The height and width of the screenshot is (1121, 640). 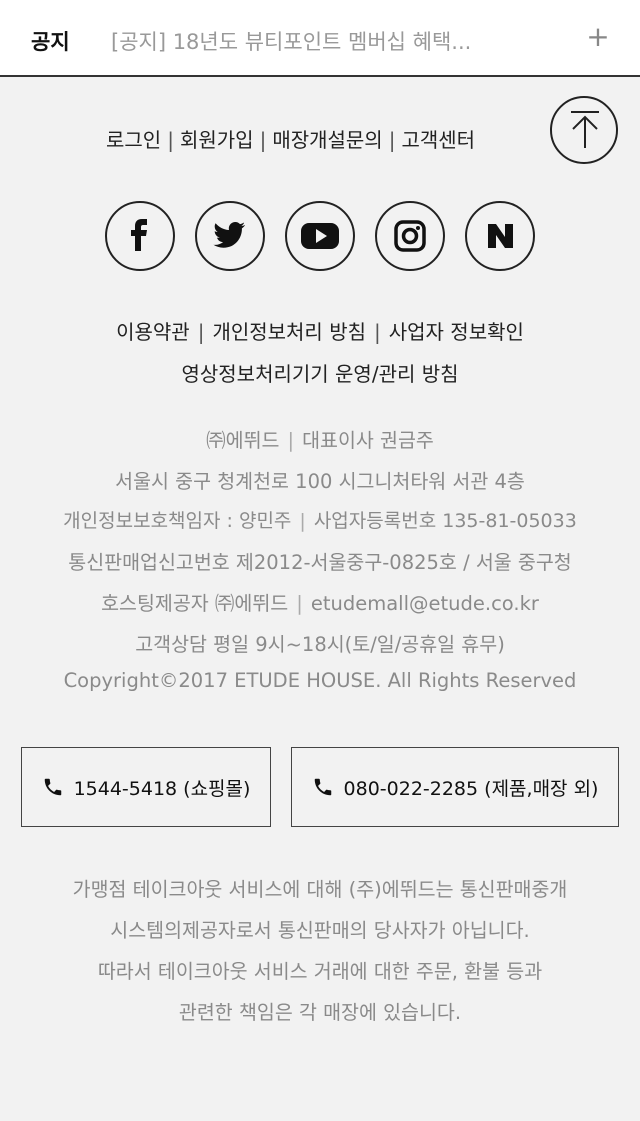 I want to click on twitter-icon, so click(x=229, y=235).